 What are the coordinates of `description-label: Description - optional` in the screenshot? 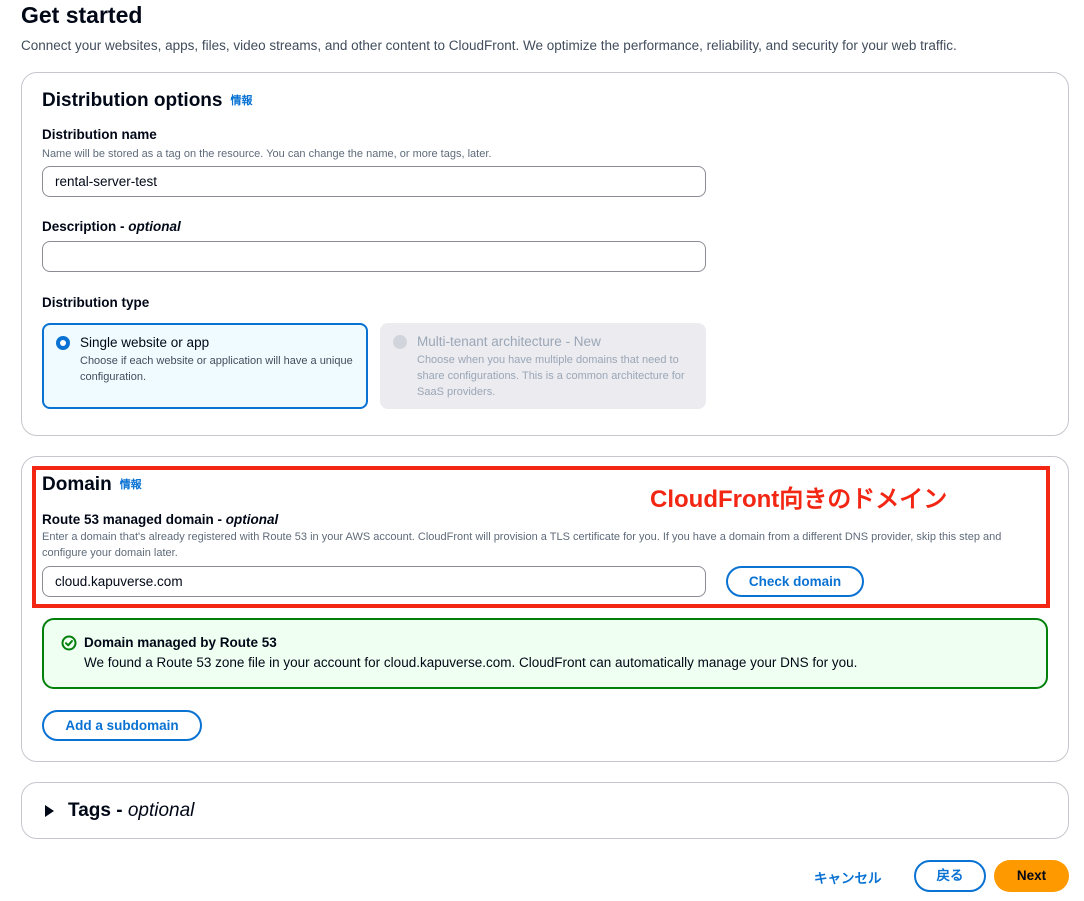 It's located at (111, 226).